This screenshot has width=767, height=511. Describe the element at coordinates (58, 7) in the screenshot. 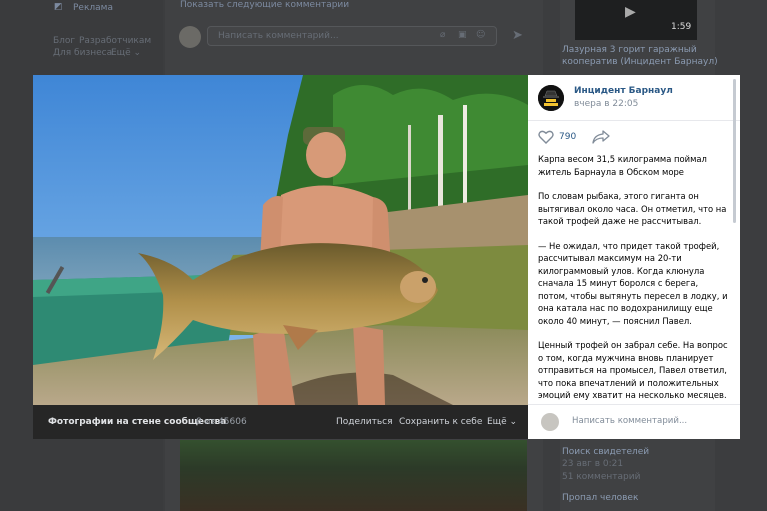

I see `ads-icon: ◩` at that location.